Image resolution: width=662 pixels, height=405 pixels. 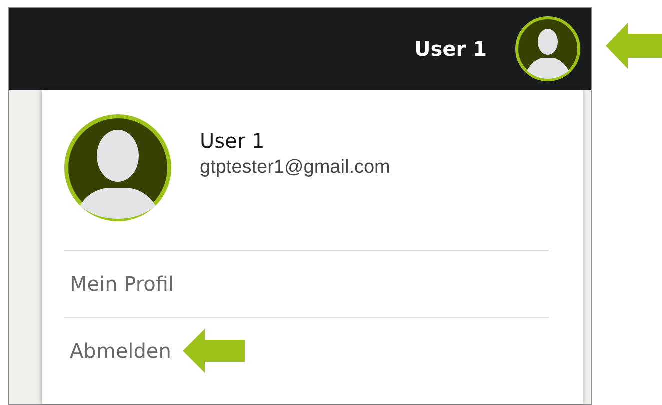 I want to click on menu-item: Abmelden, so click(x=121, y=351).